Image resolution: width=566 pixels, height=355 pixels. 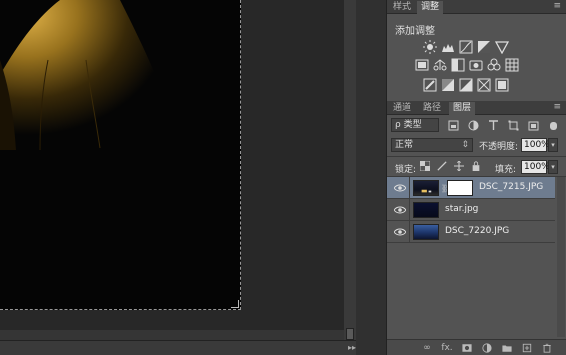 I want to click on horizontal-scrollbar, so click(x=172, y=335).